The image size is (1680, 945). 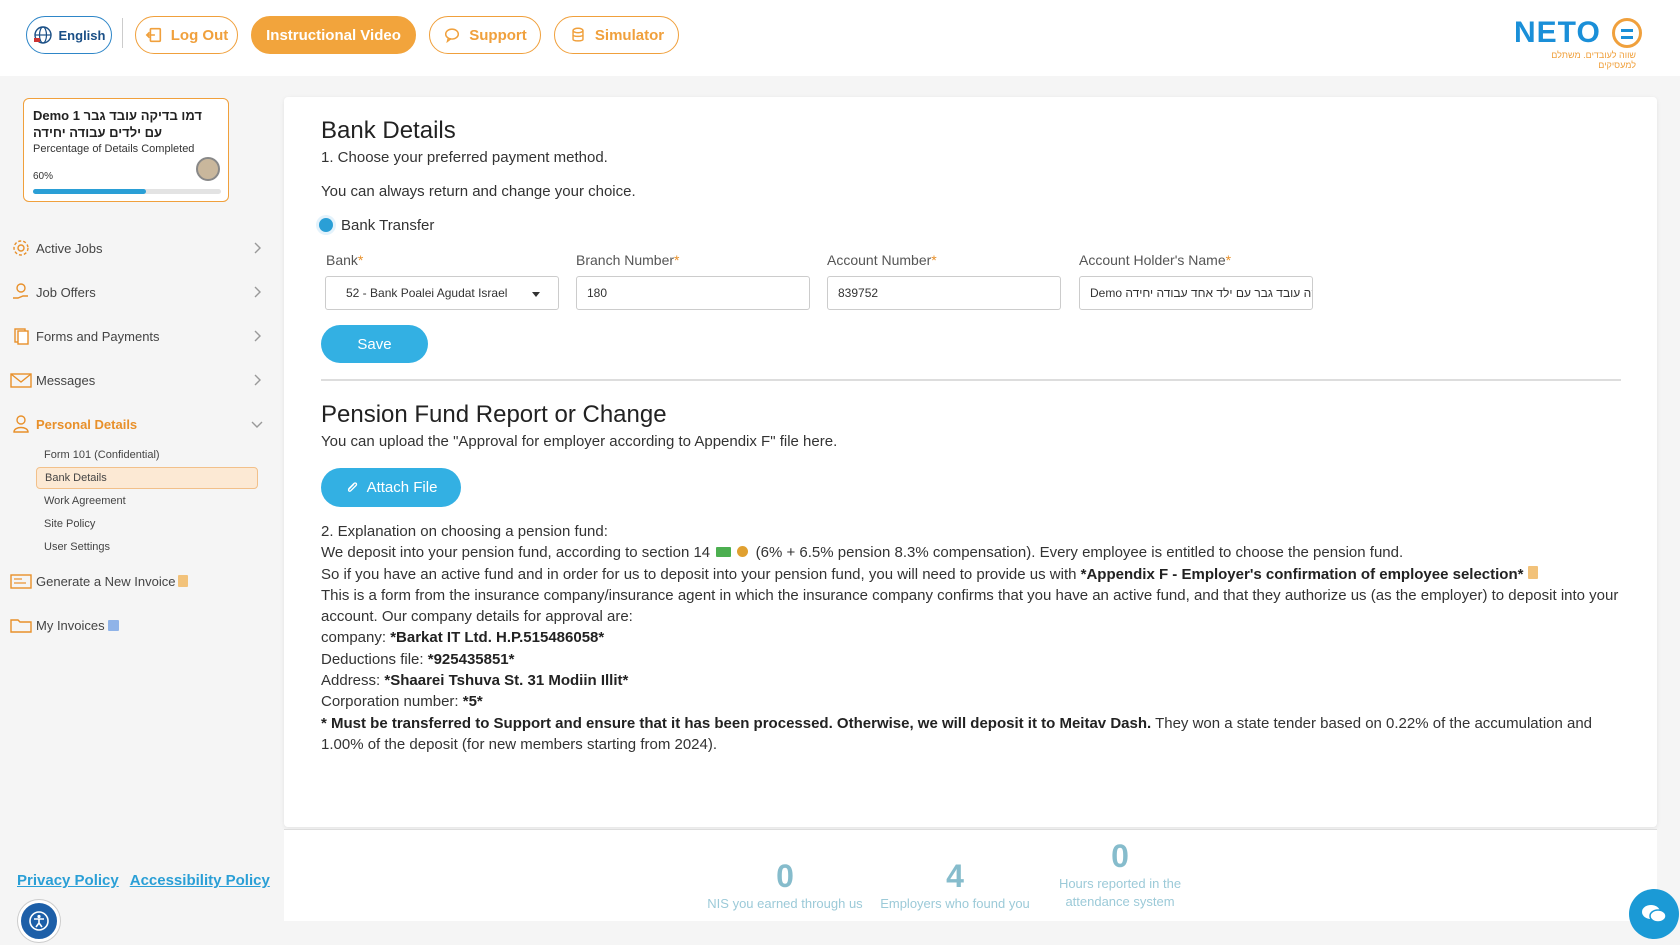 What do you see at coordinates (352, 486) in the screenshot?
I see `paperclip-icon` at bounding box center [352, 486].